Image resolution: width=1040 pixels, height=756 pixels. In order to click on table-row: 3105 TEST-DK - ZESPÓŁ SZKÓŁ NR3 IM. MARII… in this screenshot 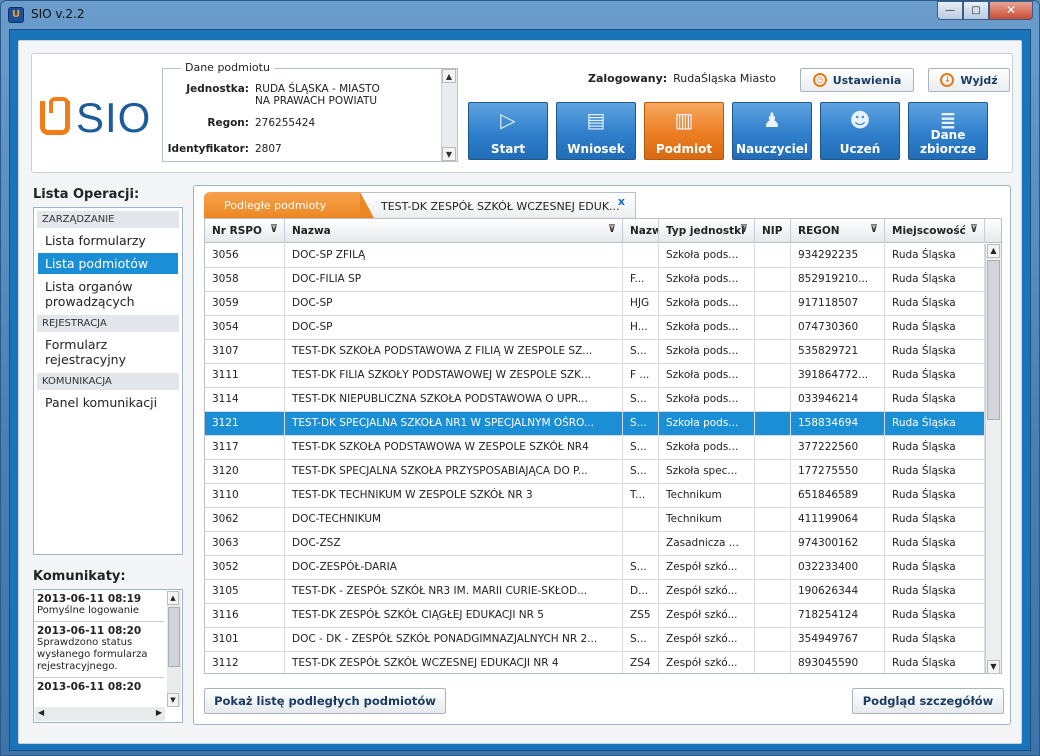, I will do `click(596, 592)`.